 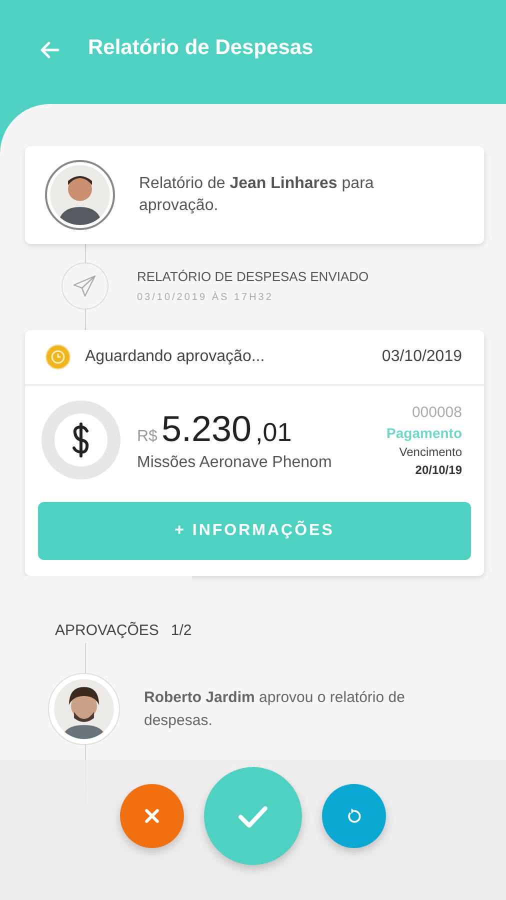 I want to click on due-date: 20/10/19, so click(x=438, y=469).